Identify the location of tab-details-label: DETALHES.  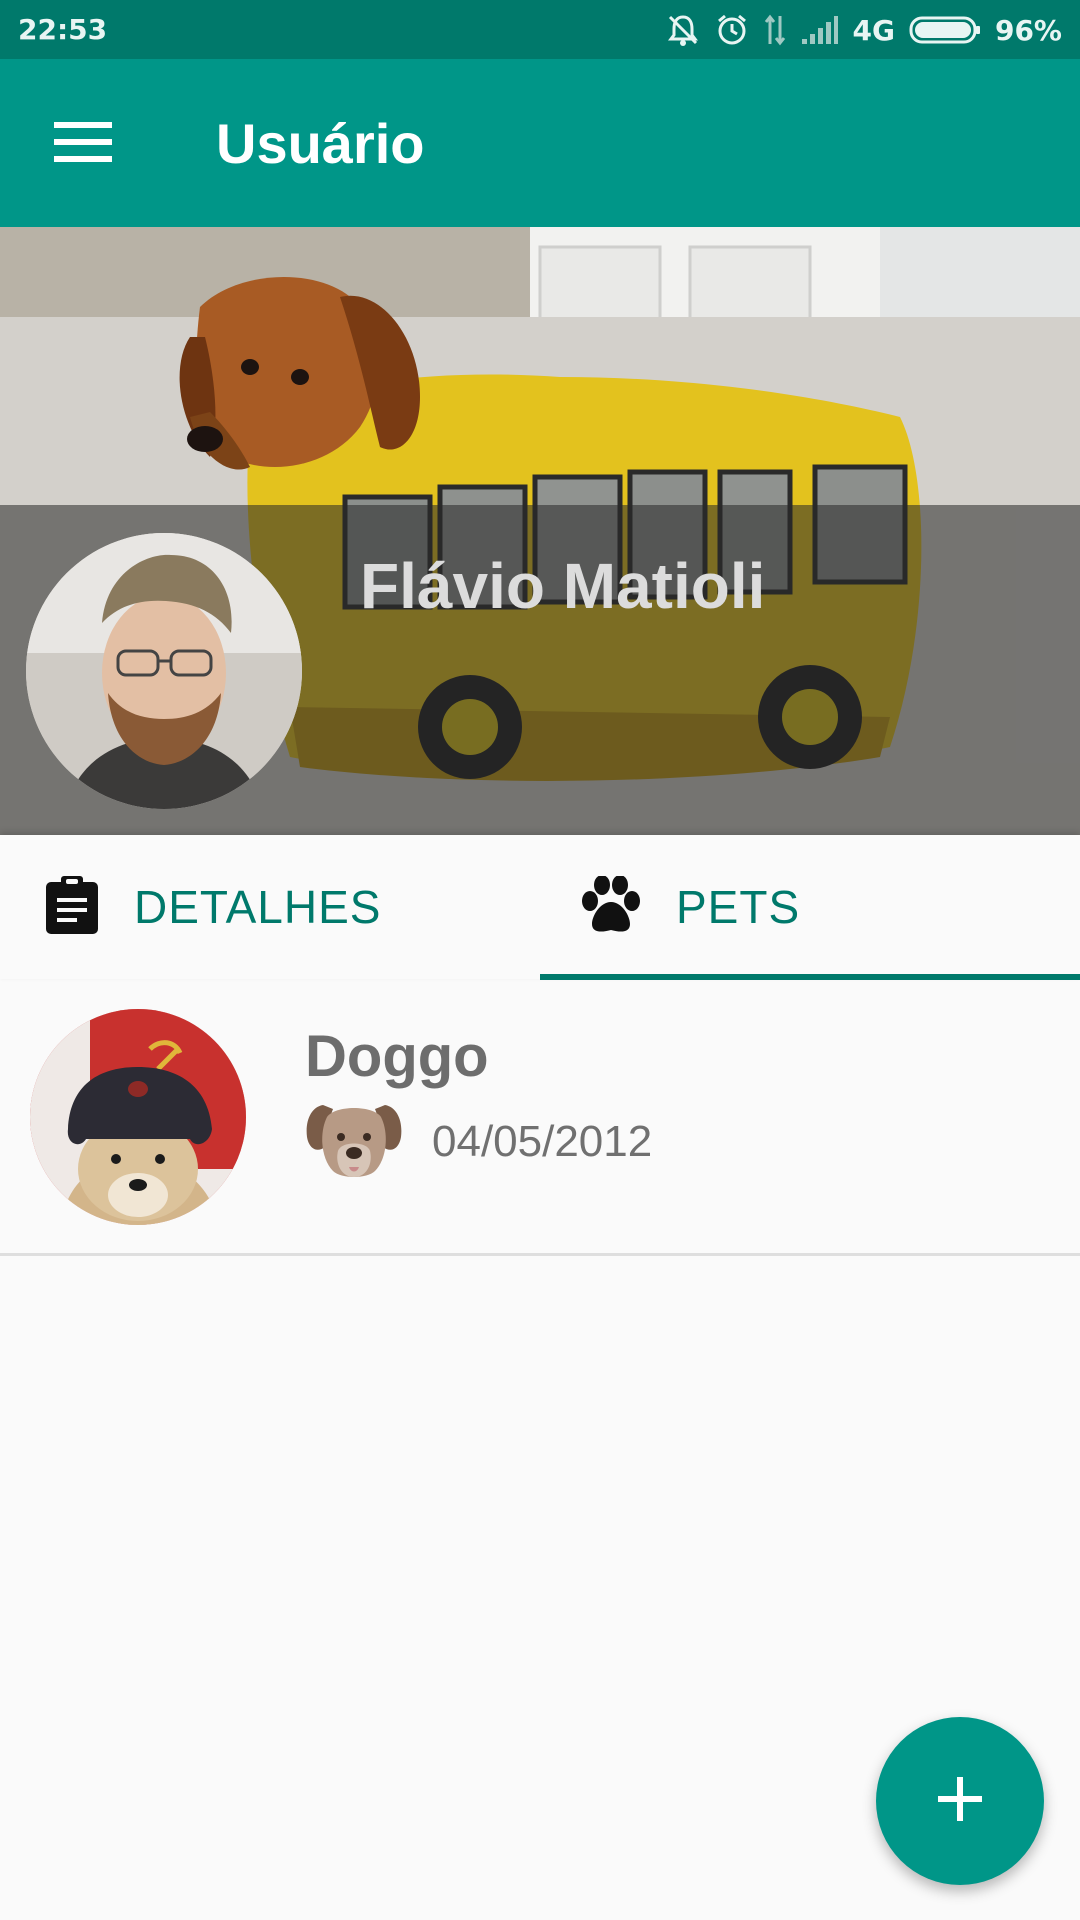
(258, 907).